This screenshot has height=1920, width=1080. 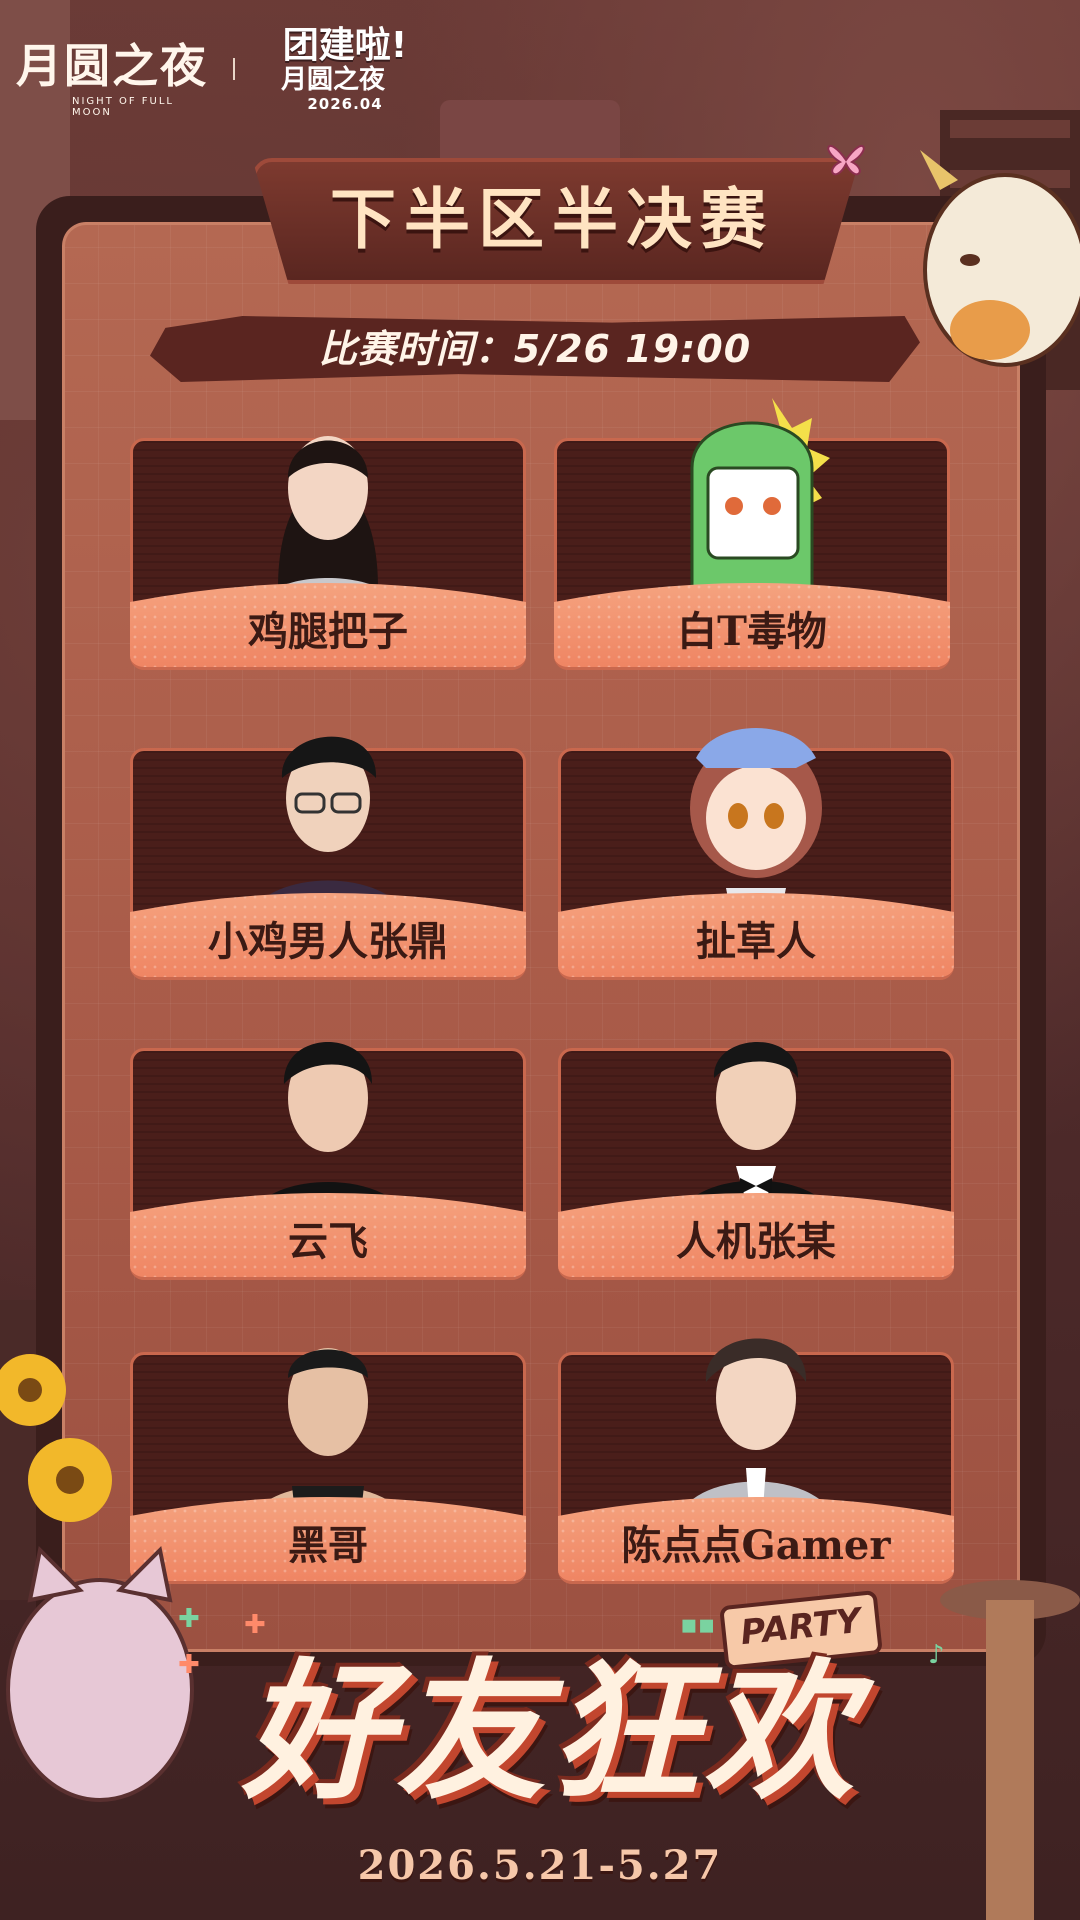 I want to click on player-name: 小鸡男人张鼎, so click(x=328, y=941).